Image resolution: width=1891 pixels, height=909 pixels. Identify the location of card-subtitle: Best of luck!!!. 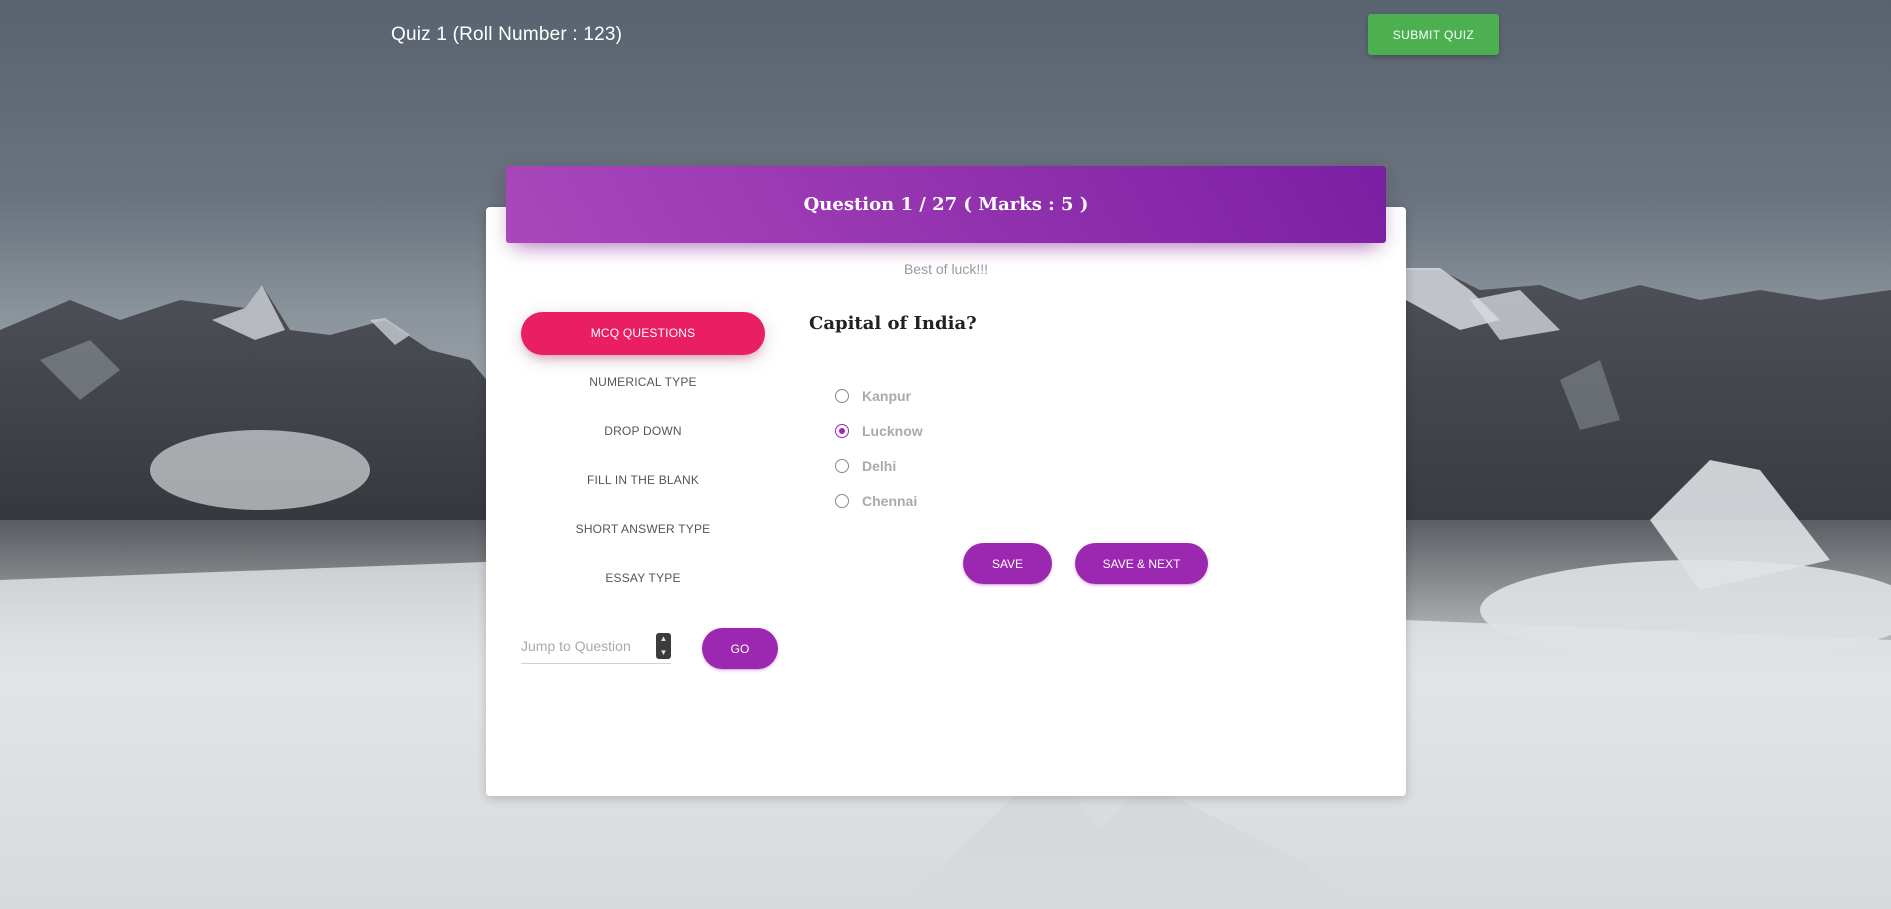
(946, 269).